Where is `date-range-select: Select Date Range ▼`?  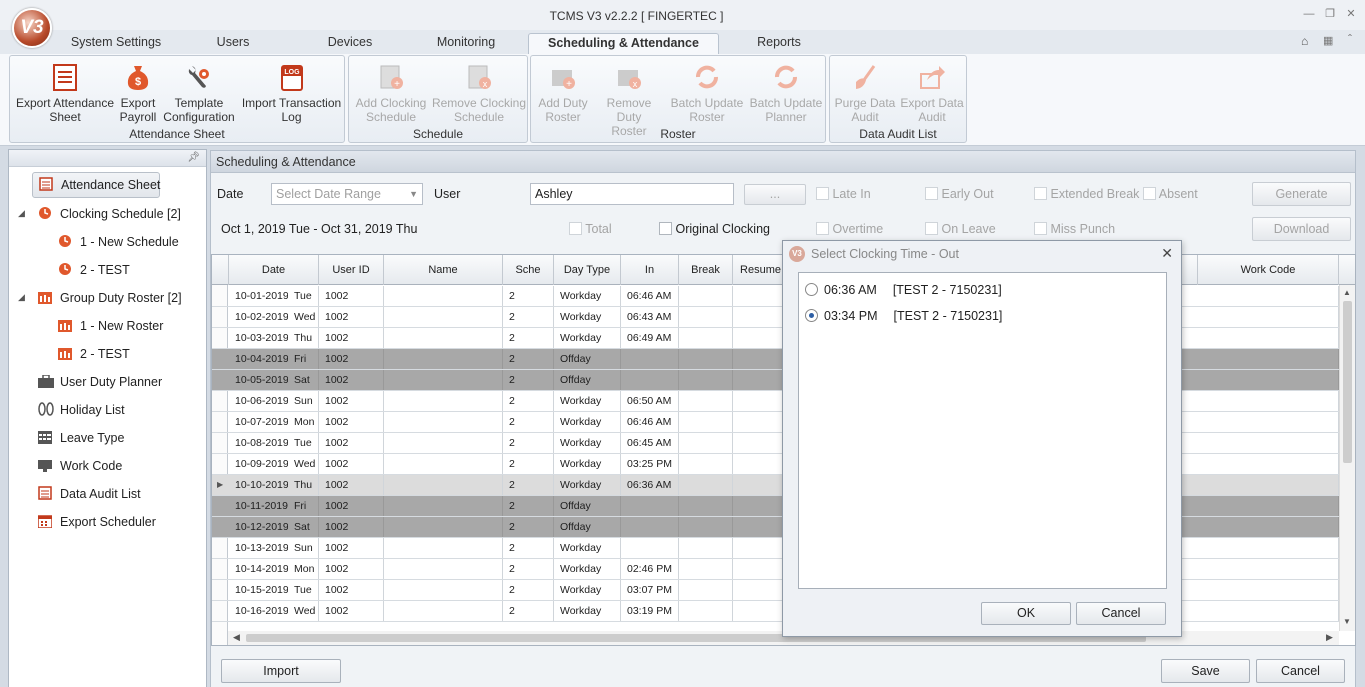
date-range-select: Select Date Range ▼ is located at coordinates (347, 194).